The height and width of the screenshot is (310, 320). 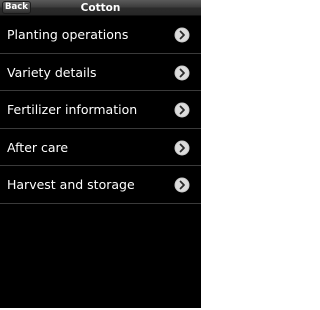 What do you see at coordinates (100, 8) in the screenshot?
I see `title-bar: Cotton Back` at bounding box center [100, 8].